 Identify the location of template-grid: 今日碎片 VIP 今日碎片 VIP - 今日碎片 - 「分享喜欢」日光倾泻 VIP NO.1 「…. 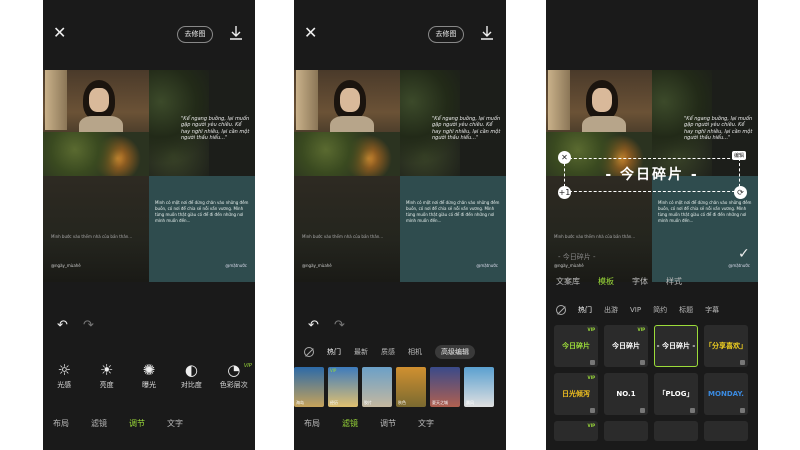
(651, 383).